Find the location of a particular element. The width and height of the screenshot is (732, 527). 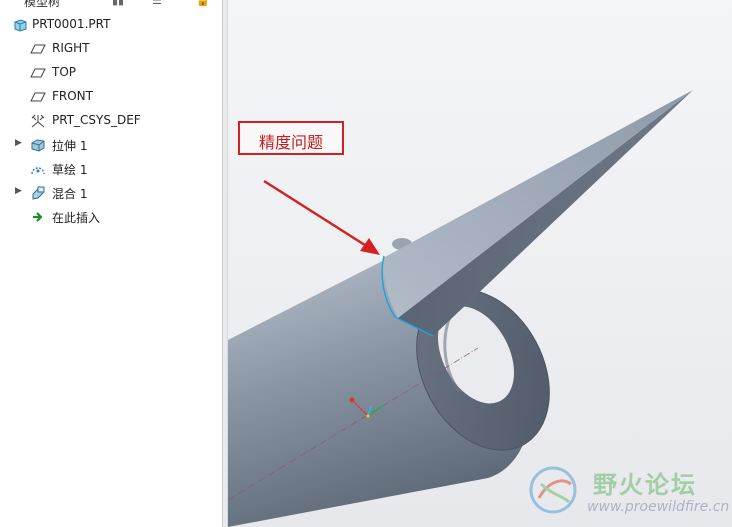

tree-item-extrude: ▶ 拉伸 1 is located at coordinates (111, 145).